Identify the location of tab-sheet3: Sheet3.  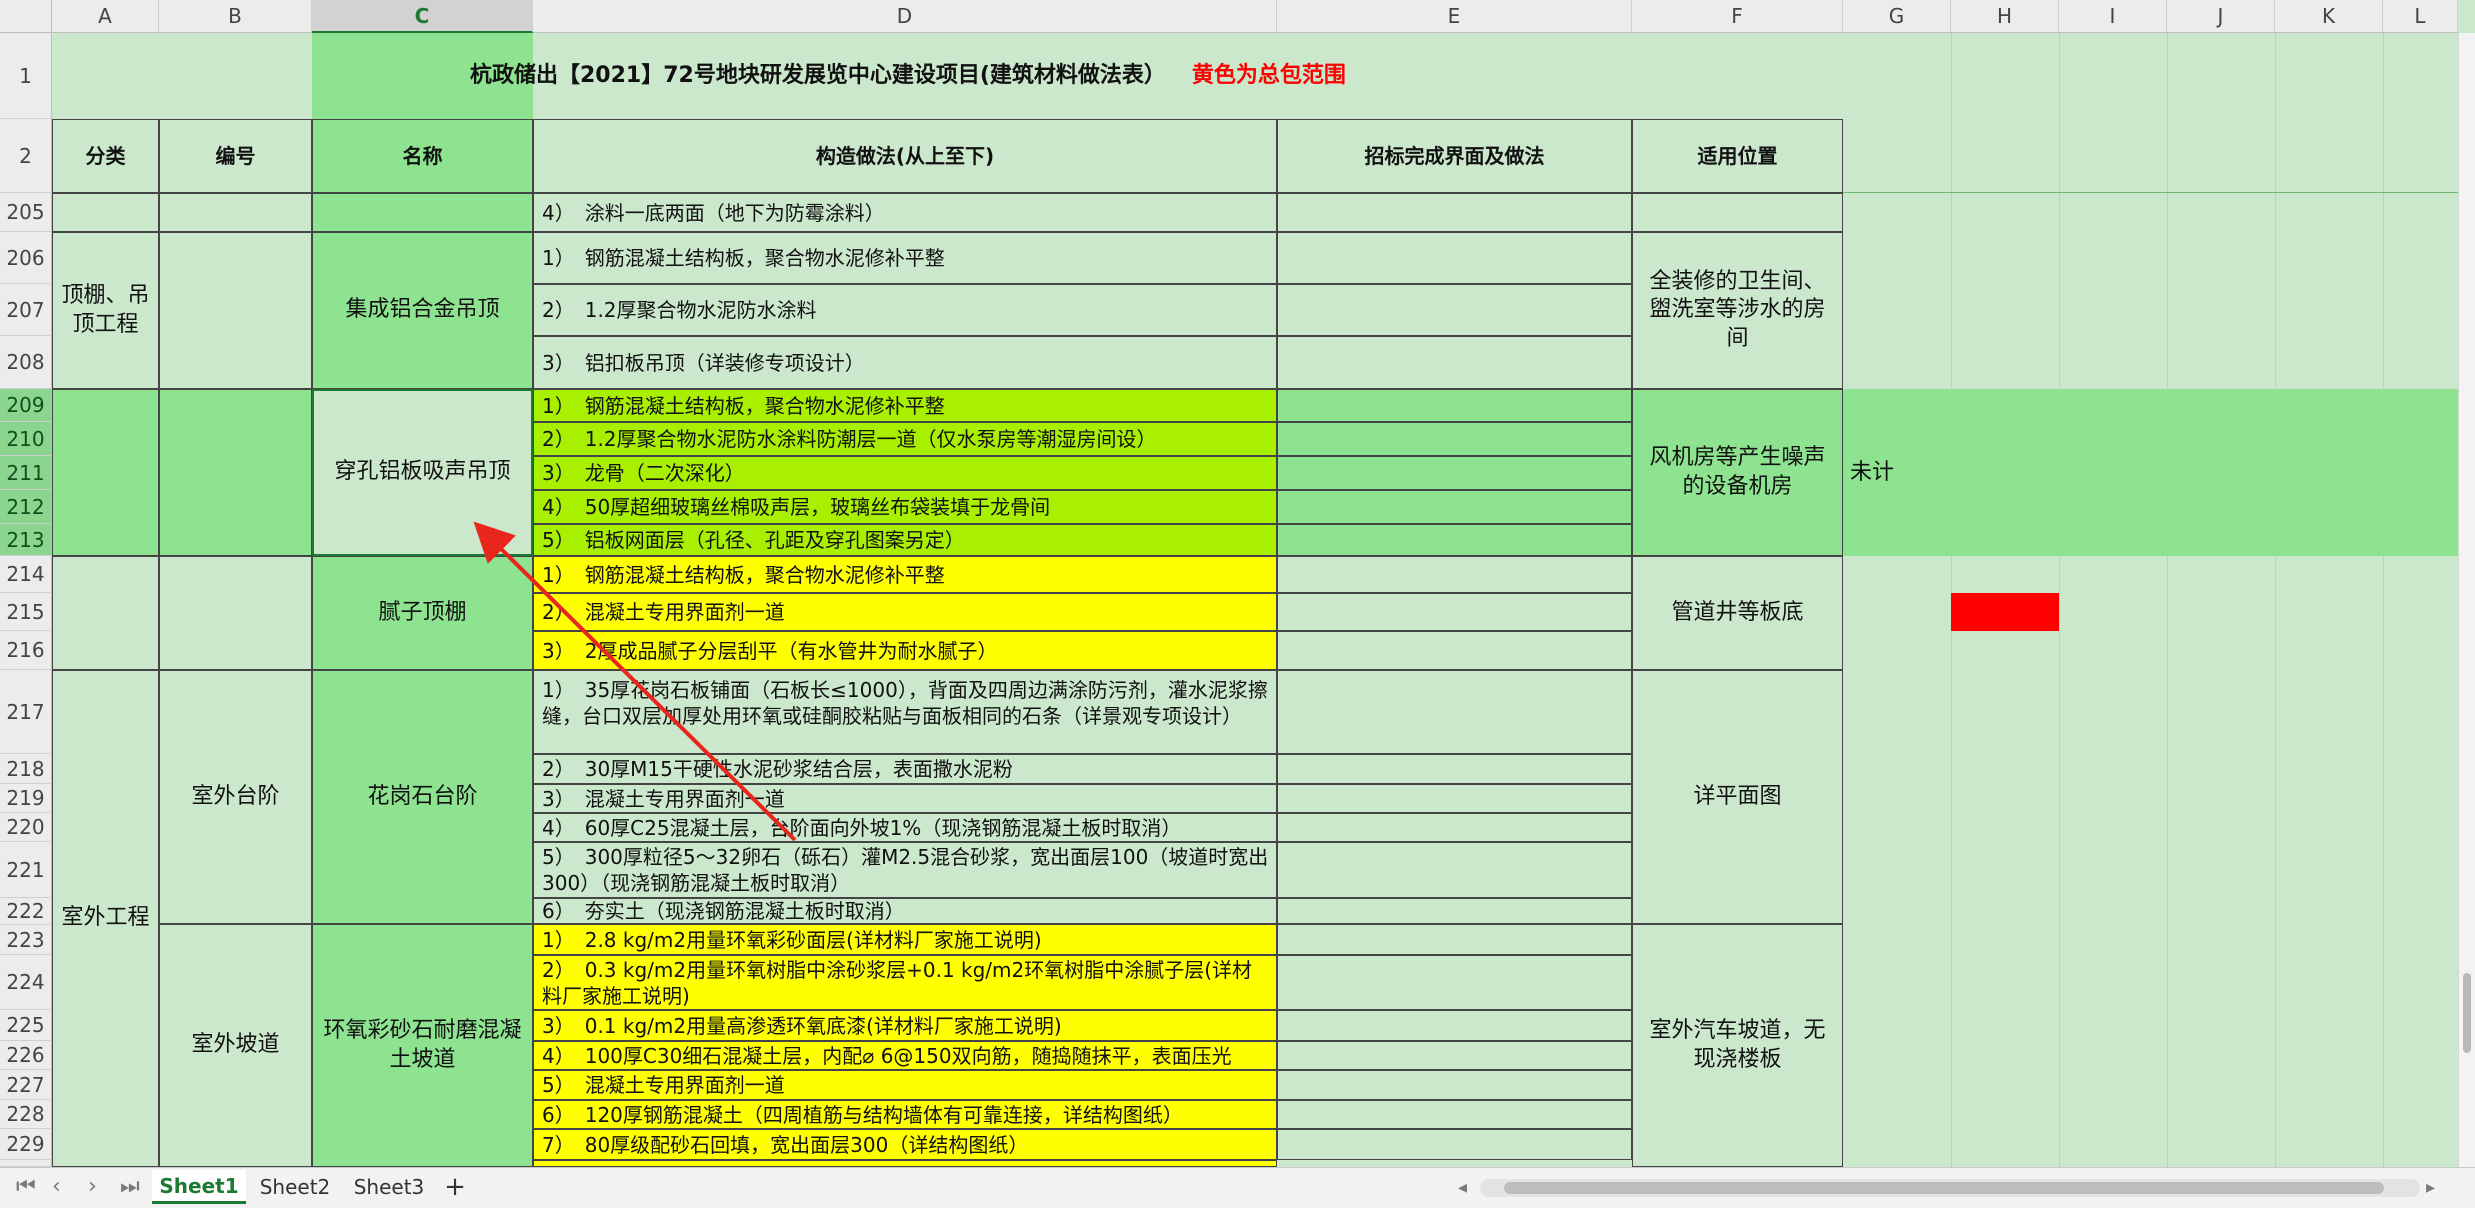
(389, 1187).